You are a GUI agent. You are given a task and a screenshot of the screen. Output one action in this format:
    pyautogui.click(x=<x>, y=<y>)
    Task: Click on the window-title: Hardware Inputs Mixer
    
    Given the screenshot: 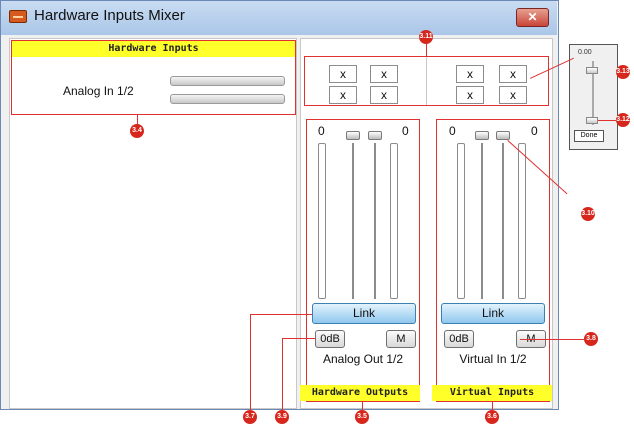 What is the action you would take?
    pyautogui.click(x=109, y=15)
    